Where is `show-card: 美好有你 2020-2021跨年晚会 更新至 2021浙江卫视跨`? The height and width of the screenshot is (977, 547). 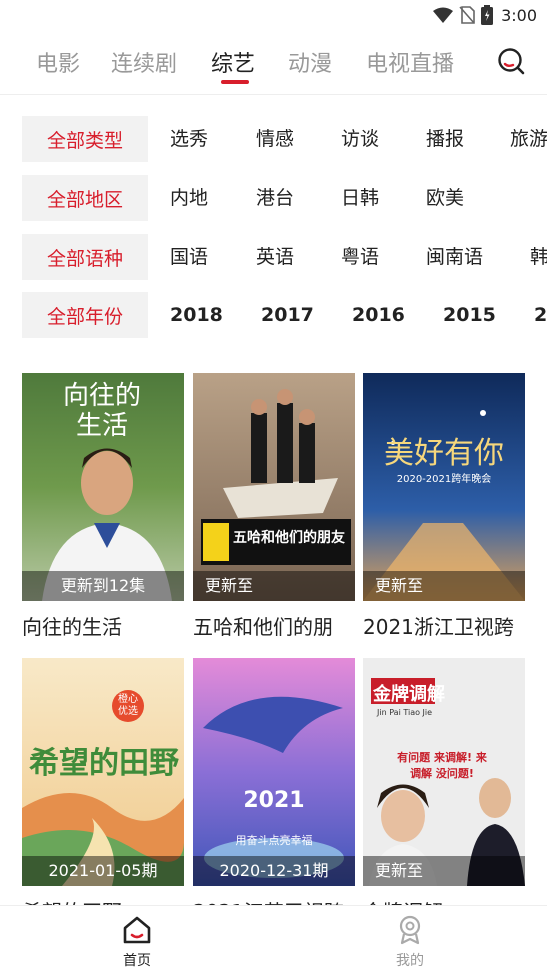
show-card: 美好有你 2020-2021跨年晚会 更新至 2021浙江卫视跨 is located at coordinates (444, 506).